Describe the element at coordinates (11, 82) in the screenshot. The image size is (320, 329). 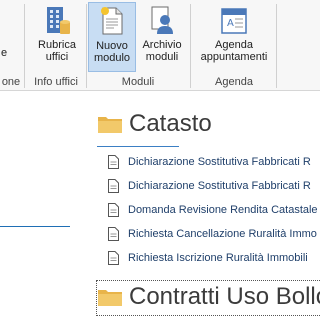
I see `partial-group-label: one` at that location.